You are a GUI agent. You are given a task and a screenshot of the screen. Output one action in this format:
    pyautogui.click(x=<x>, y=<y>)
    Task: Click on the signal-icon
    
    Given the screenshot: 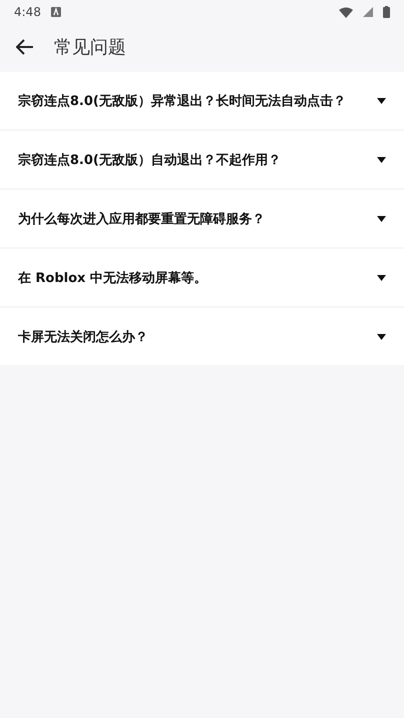 What is the action you would take?
    pyautogui.click(x=368, y=12)
    